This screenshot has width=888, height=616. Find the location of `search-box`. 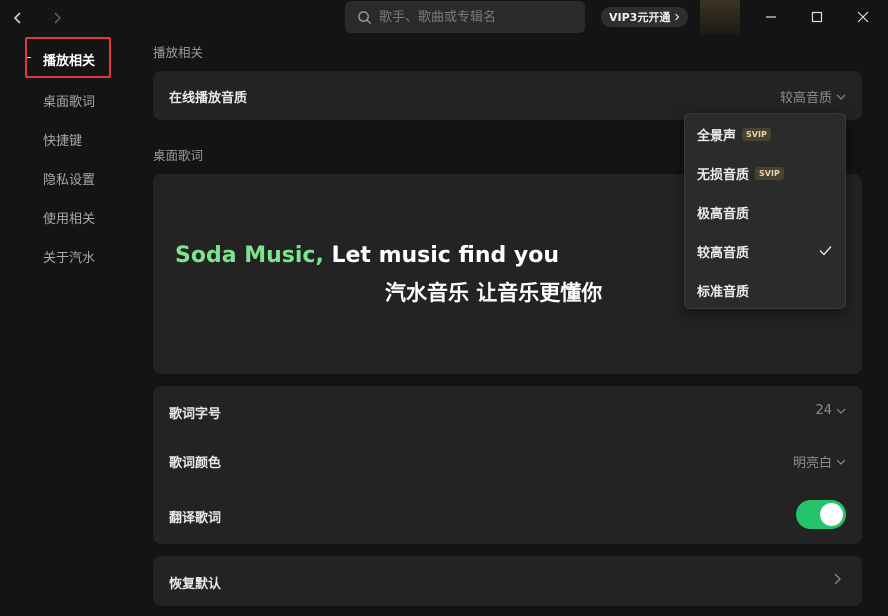

search-box is located at coordinates (465, 17).